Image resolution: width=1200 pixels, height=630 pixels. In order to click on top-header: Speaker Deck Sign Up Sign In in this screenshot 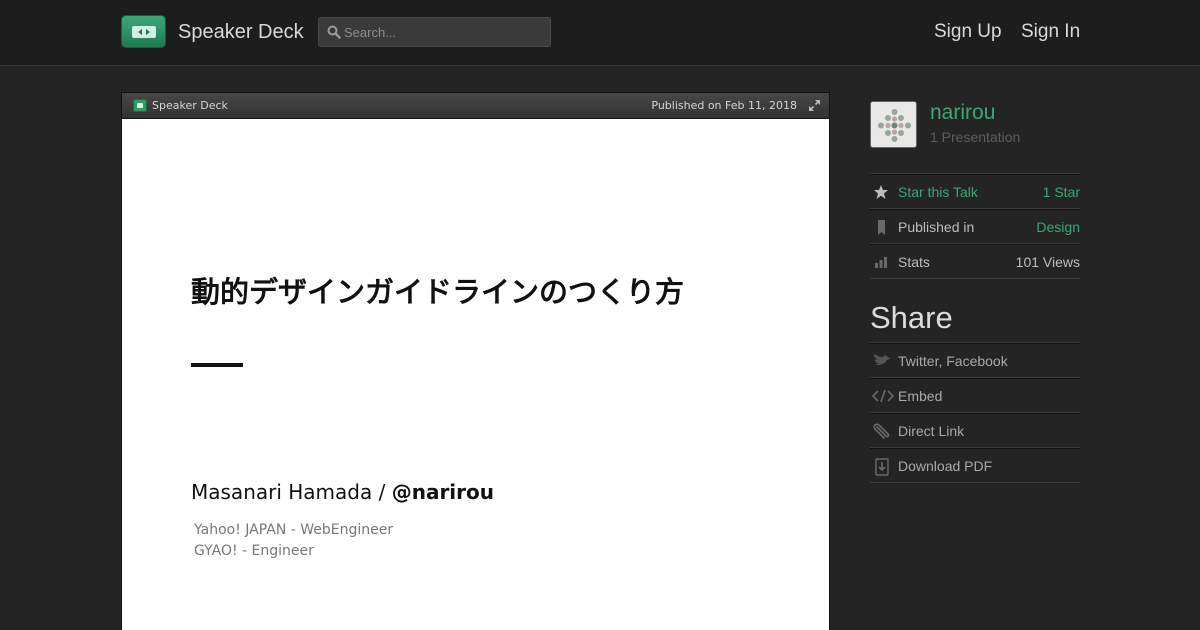, I will do `click(600, 33)`.